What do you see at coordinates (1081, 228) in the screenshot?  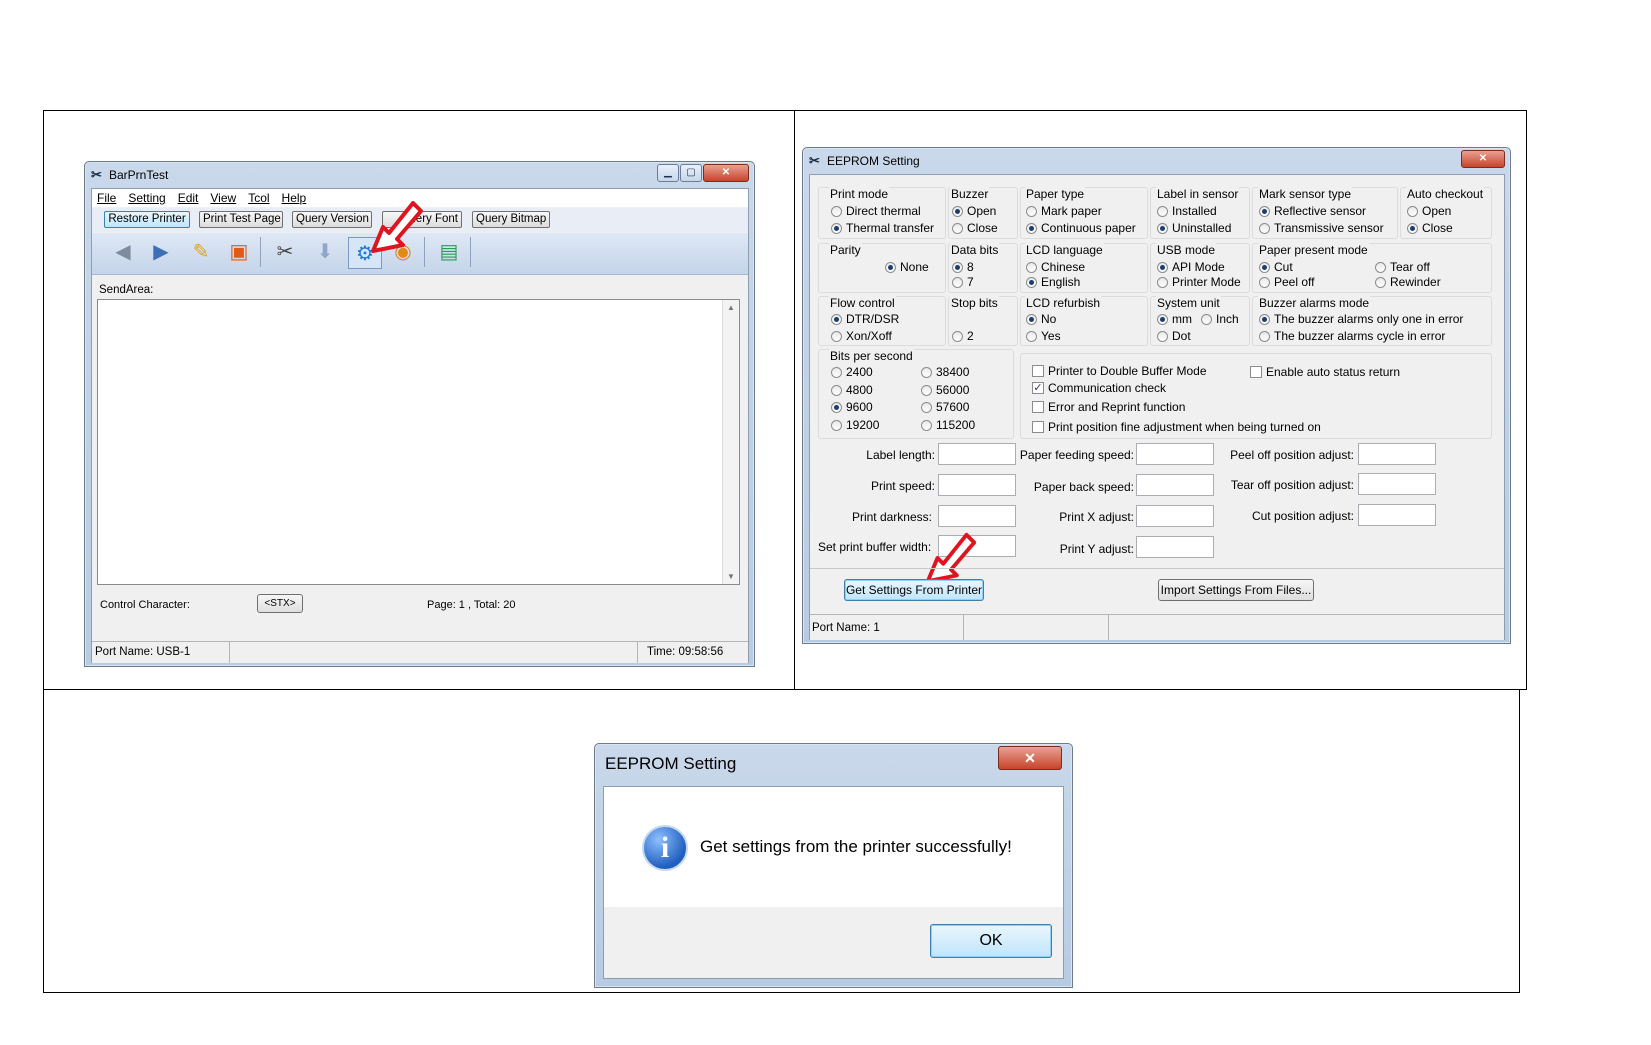 I see `radio-continuous-paper: Continuous paper` at bounding box center [1081, 228].